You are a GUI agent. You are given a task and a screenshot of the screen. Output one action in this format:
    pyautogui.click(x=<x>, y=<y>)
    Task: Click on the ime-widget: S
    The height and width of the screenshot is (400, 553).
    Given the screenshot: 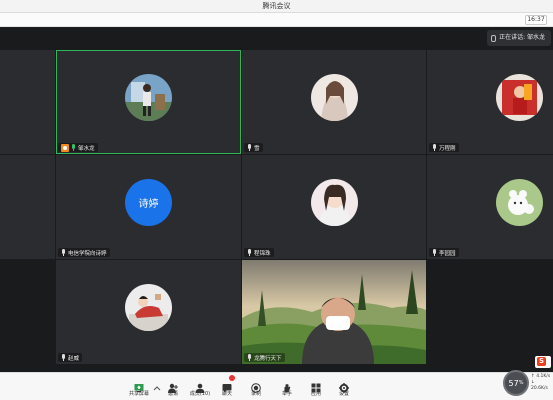 What is the action you would take?
    pyautogui.click(x=543, y=362)
    